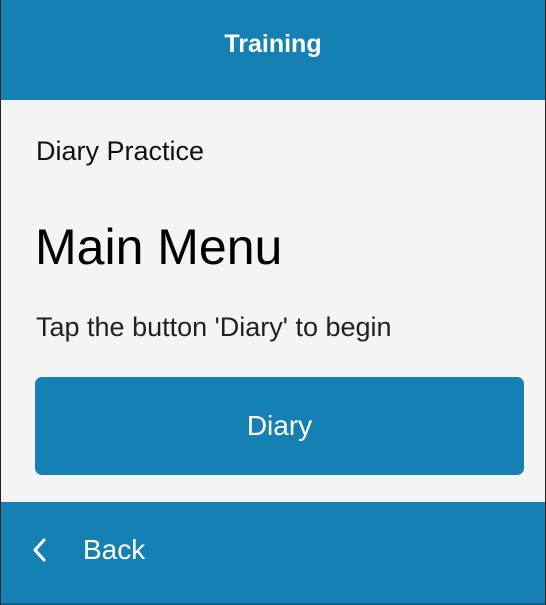 This screenshot has width=546, height=605. What do you see at coordinates (120, 151) in the screenshot?
I see `page-subtitle: Diary Practice` at bounding box center [120, 151].